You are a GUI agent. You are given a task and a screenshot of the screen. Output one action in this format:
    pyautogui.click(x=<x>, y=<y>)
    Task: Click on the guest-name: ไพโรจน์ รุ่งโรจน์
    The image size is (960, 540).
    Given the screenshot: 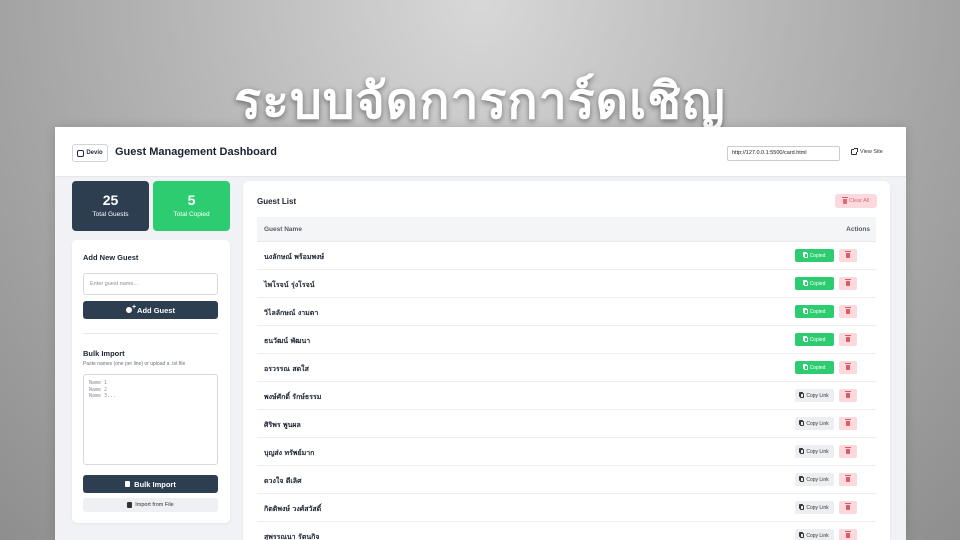 What is the action you would take?
    pyautogui.click(x=289, y=285)
    